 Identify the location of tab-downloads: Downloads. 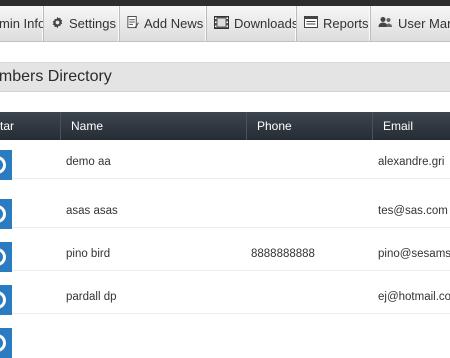
(252, 23).